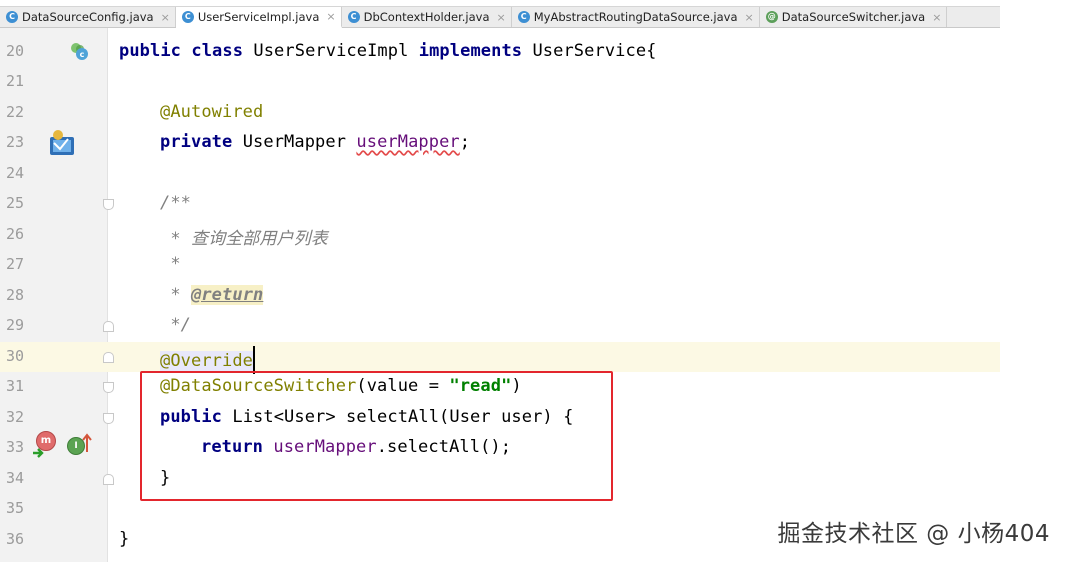  What do you see at coordinates (15, 447) in the screenshot?
I see `line-number: 33` at bounding box center [15, 447].